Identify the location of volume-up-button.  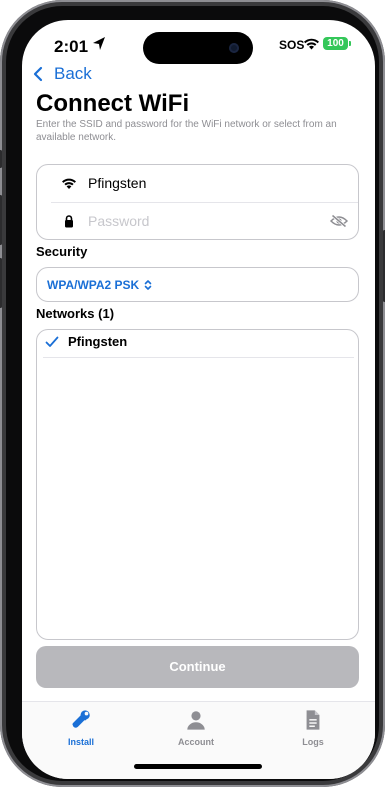
(1, 220).